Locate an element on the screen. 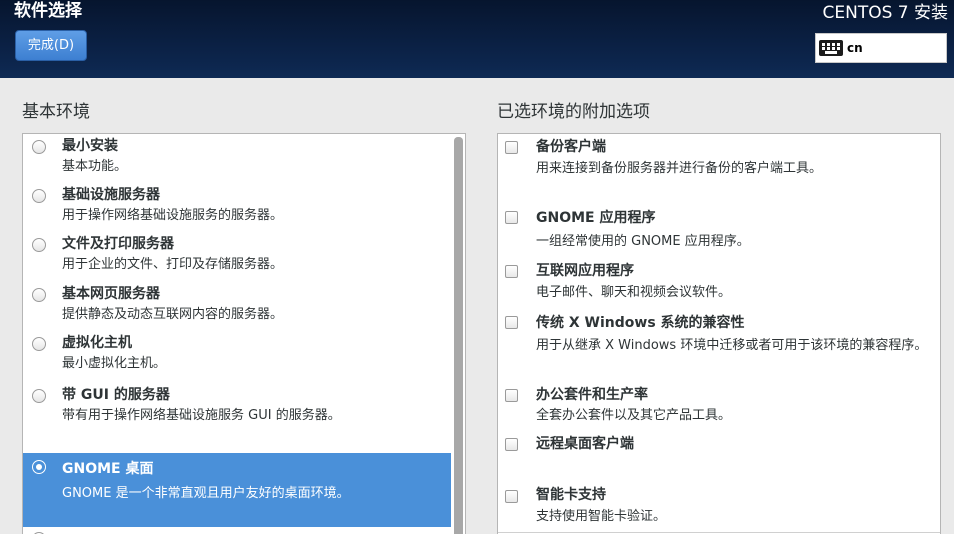 This screenshot has height=534, width=954. addon-gnome-apps: GNOME 应用程序 一组经常使用的 GNOME 应用程序。 is located at coordinates (719, 230).